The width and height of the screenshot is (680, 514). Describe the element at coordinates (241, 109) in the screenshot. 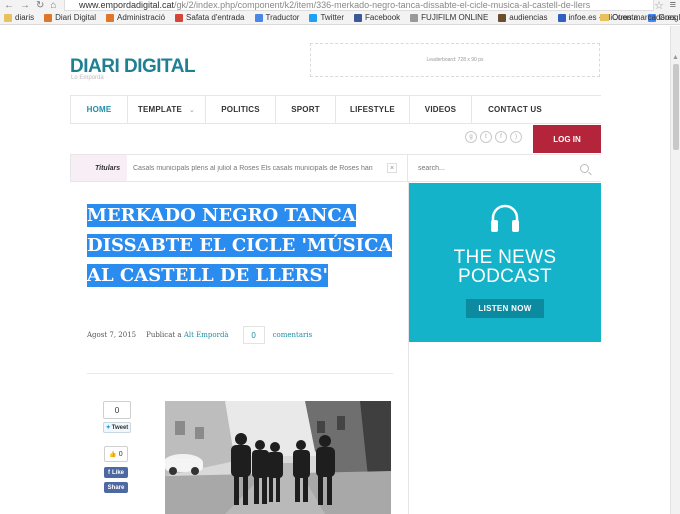

I see `nav-item-politics: POLITICS` at that location.